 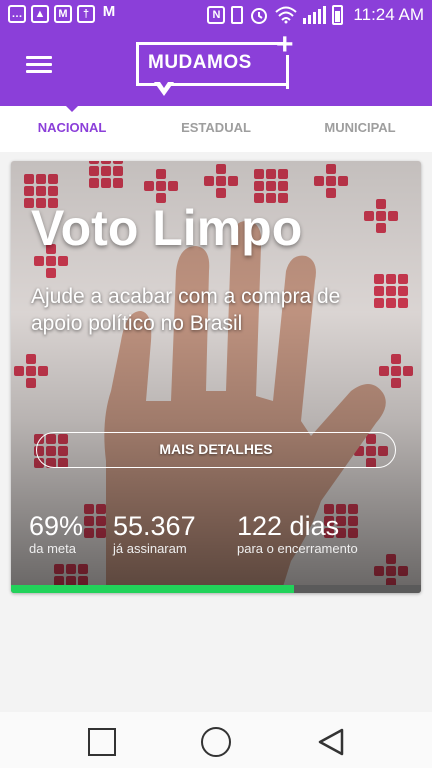 What do you see at coordinates (52, 548) in the screenshot?
I see `stat-goal-label: da meta` at bounding box center [52, 548].